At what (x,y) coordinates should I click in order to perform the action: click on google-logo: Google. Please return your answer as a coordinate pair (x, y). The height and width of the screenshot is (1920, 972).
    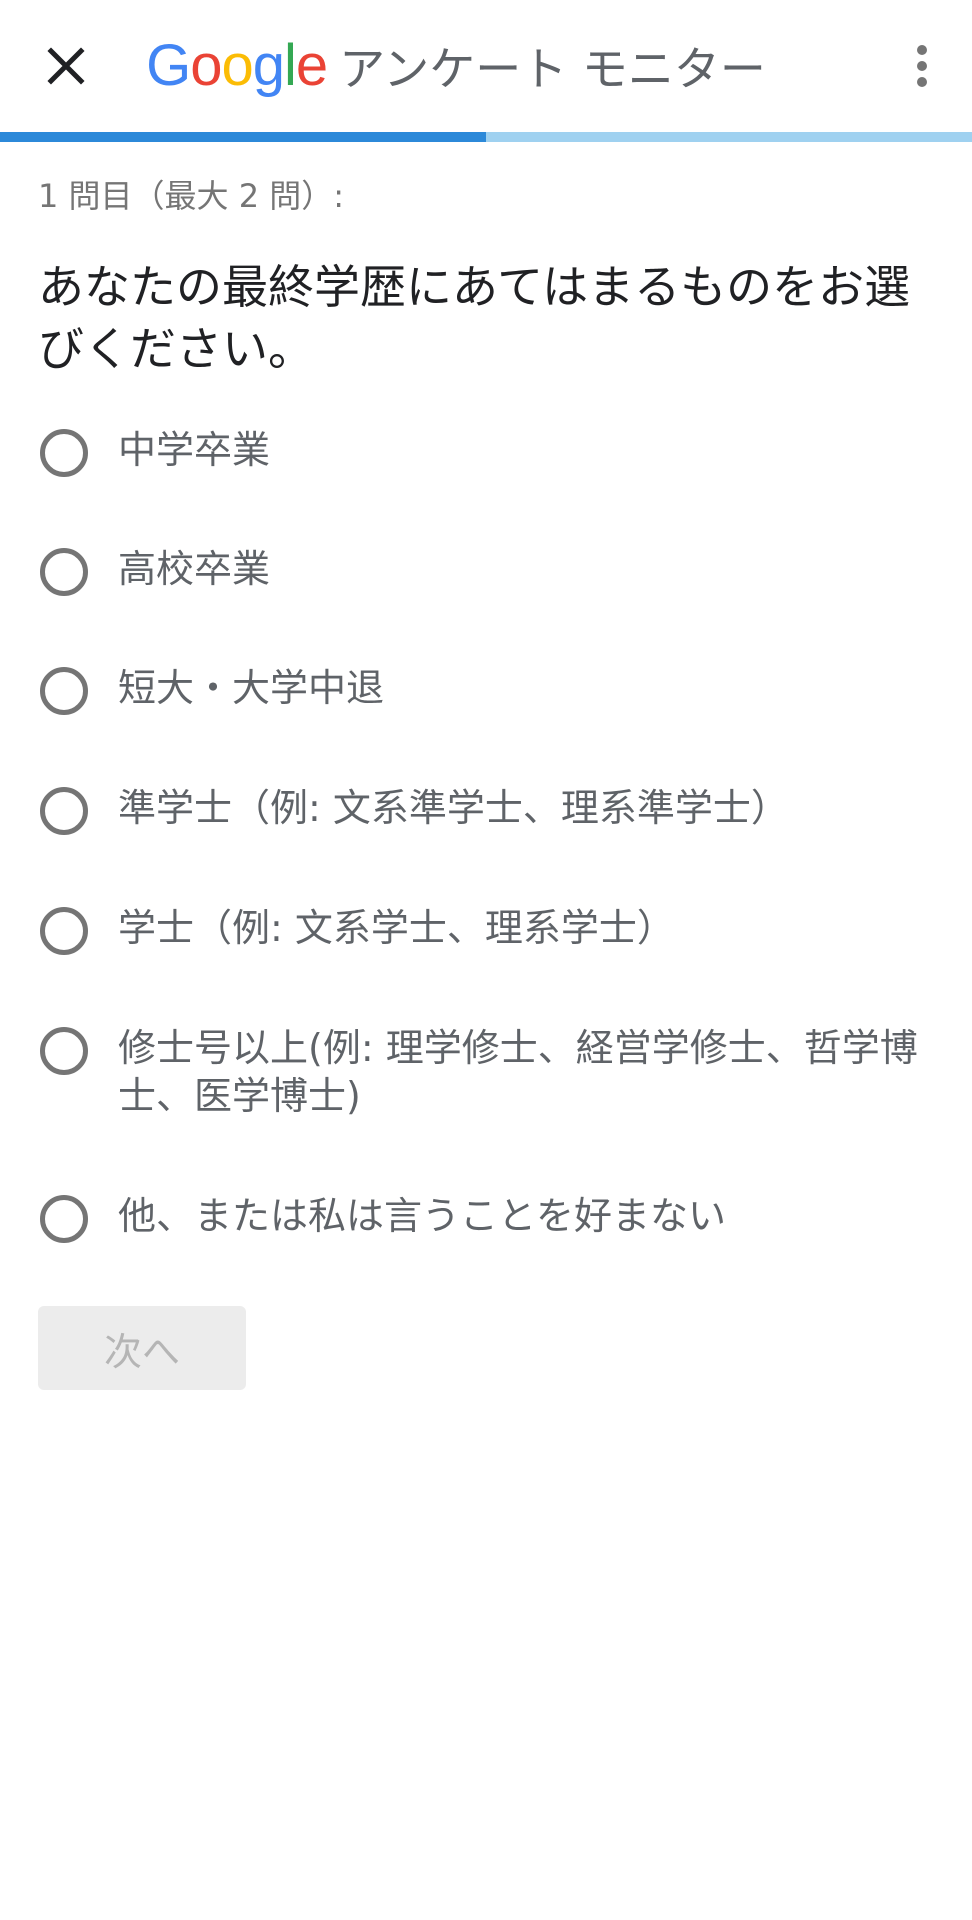
    Looking at the image, I should click on (237, 66).